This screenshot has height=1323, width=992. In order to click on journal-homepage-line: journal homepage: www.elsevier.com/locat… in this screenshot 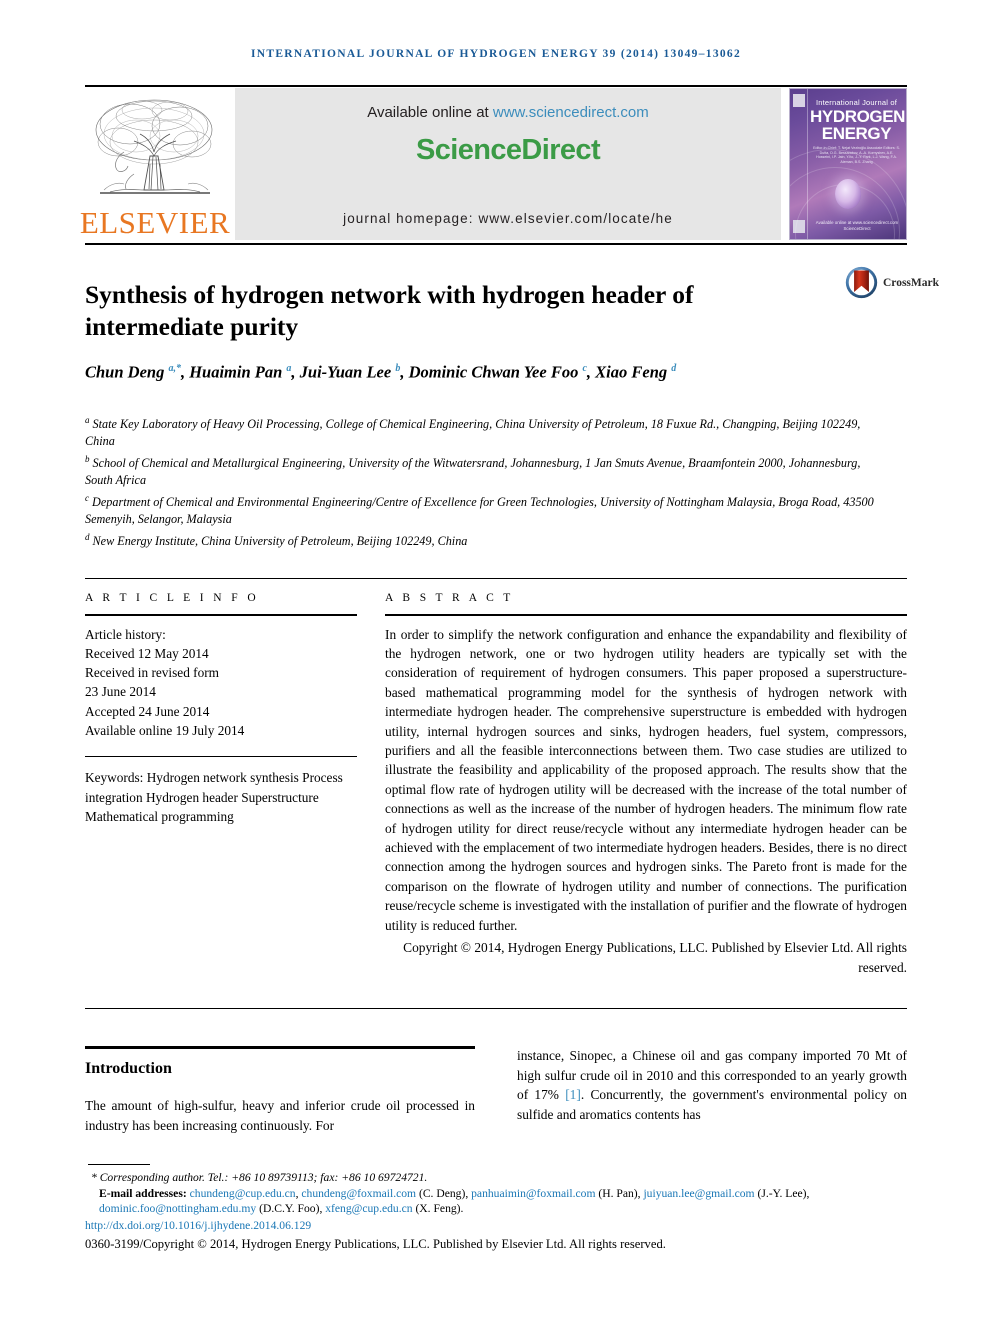, I will do `click(508, 218)`.